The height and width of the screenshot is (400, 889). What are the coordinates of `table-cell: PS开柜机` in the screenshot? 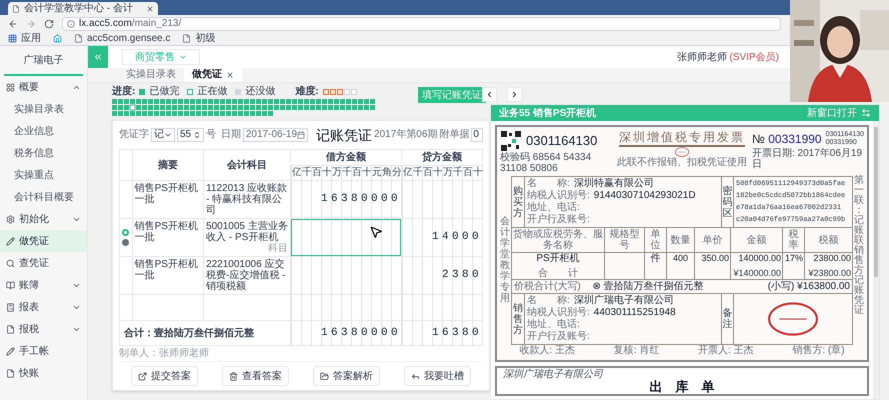 It's located at (558, 258).